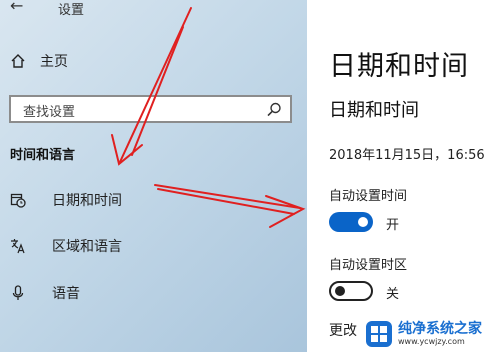 The image size is (500, 352). I want to click on sidebar-item-label: 主页, so click(54, 62).